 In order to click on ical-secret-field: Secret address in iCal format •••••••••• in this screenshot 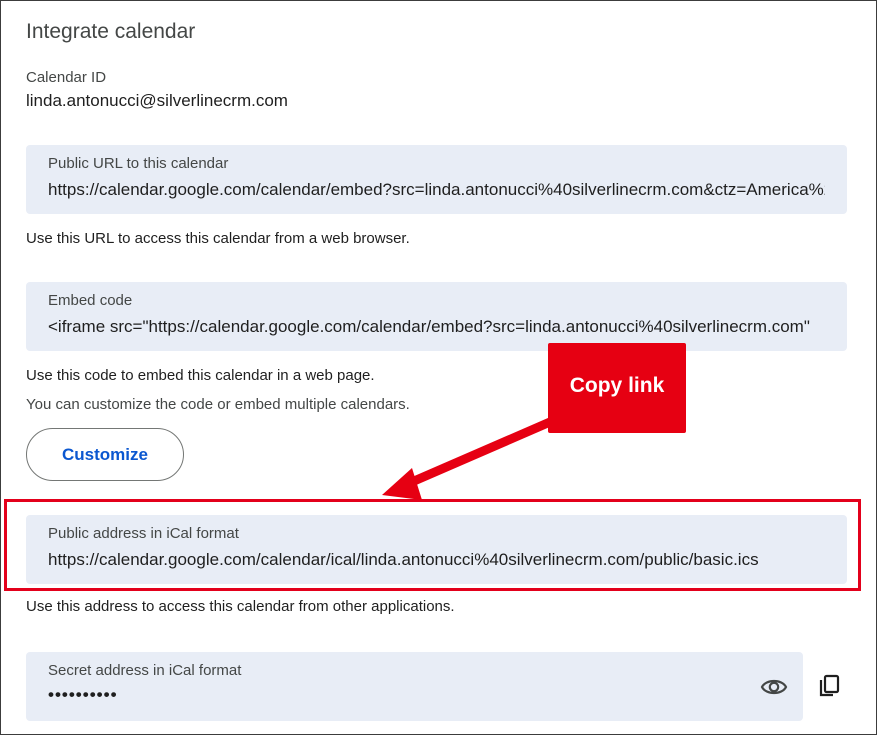, I will do `click(414, 686)`.